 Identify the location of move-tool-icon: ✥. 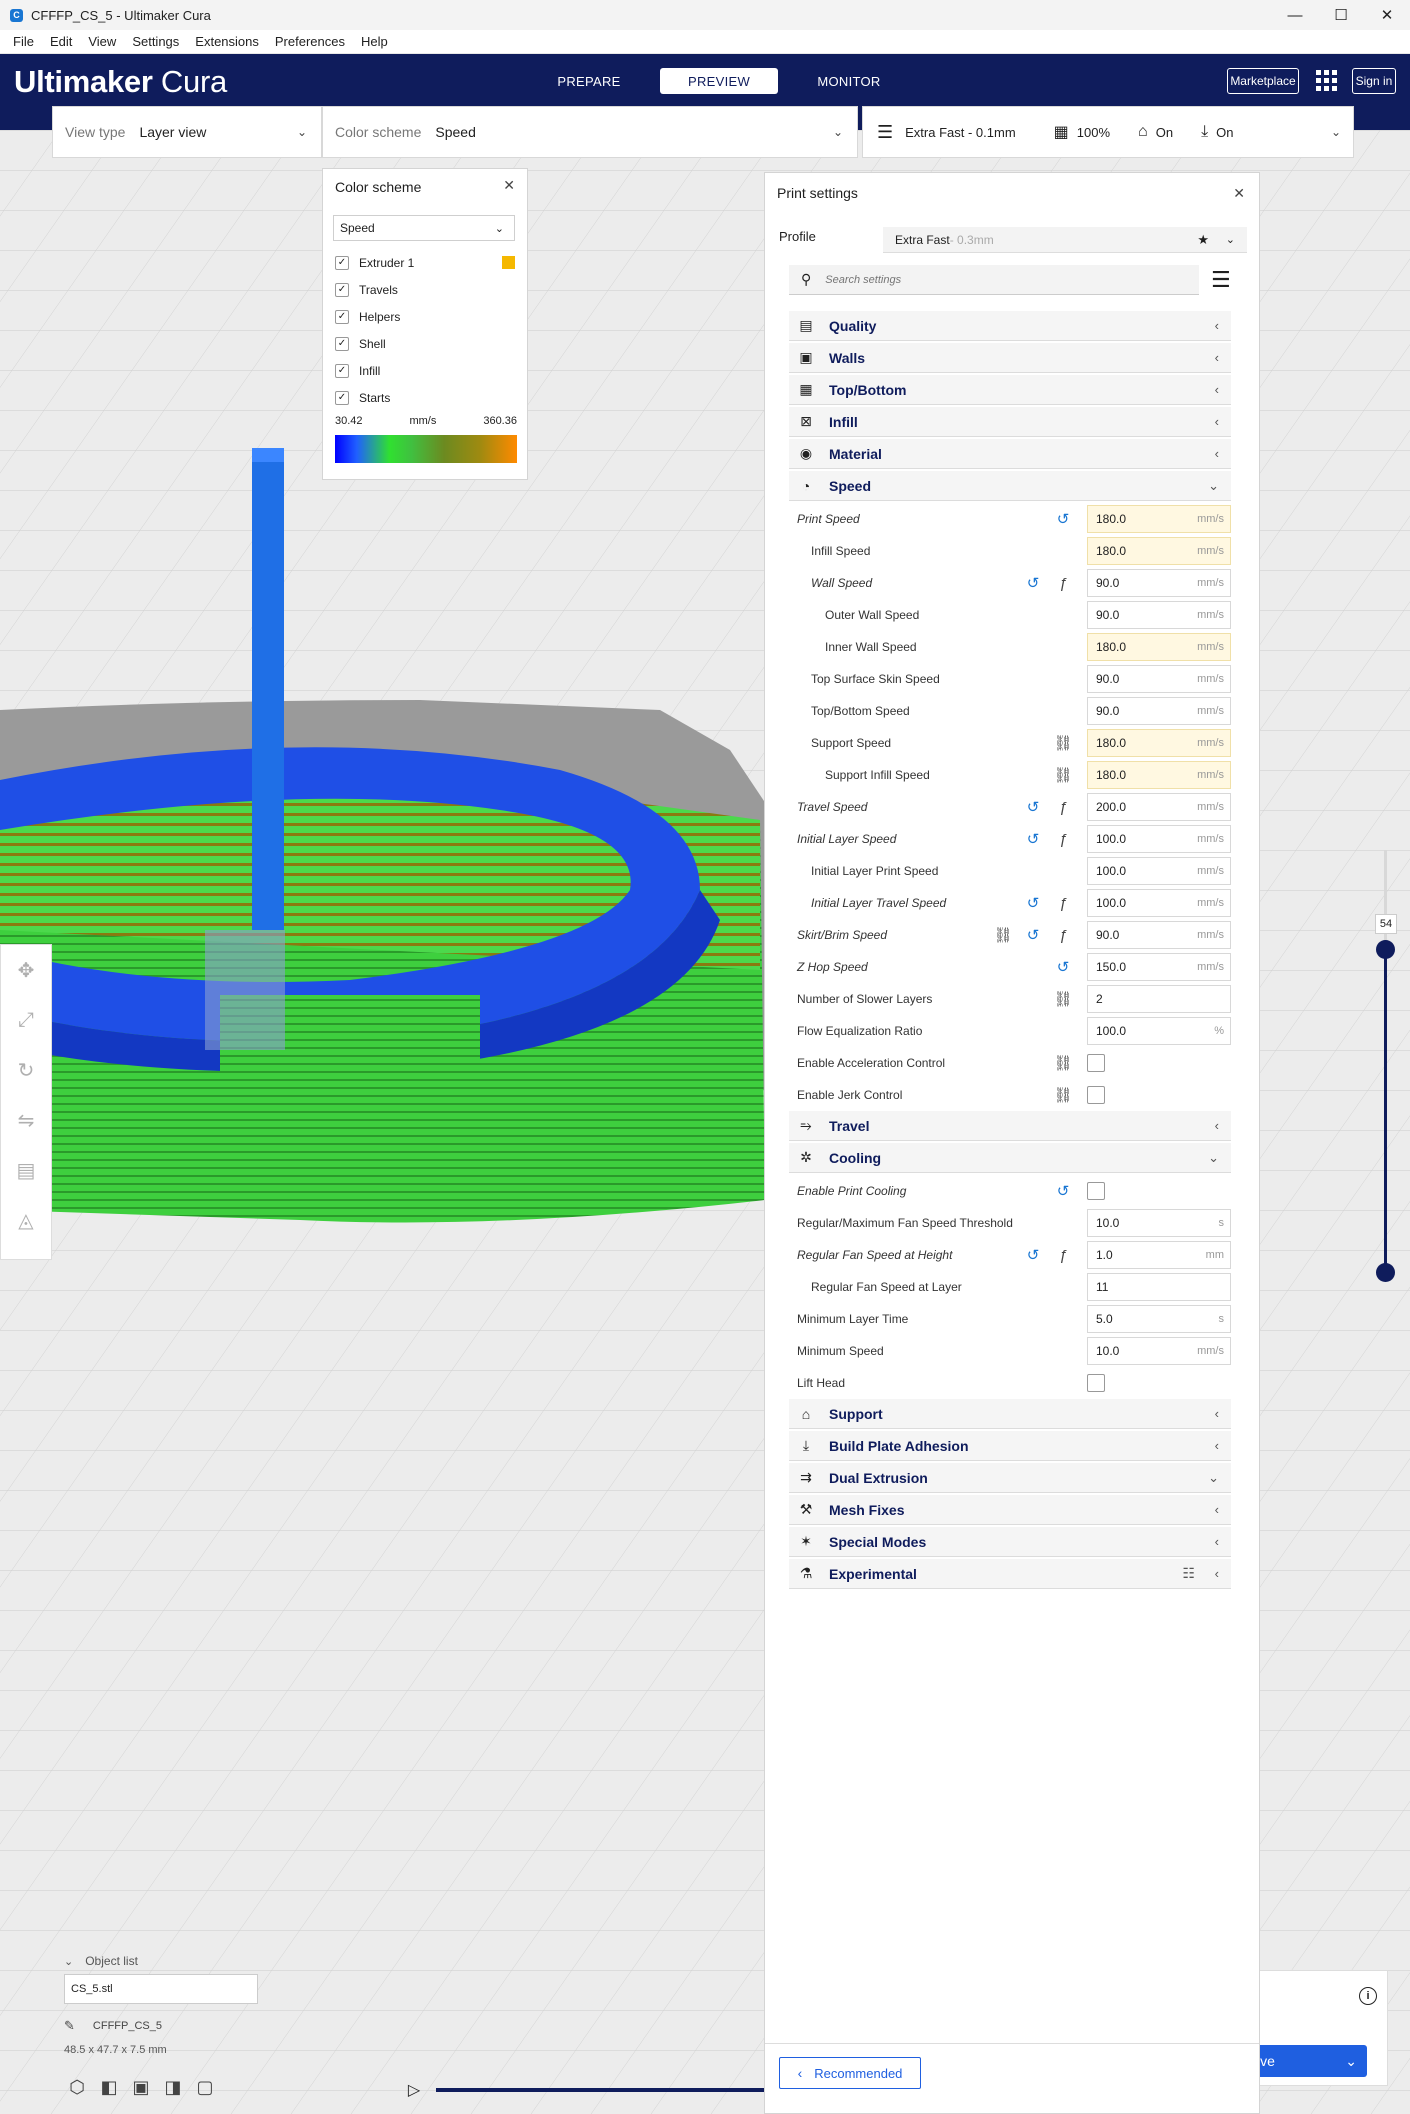
(26, 970).